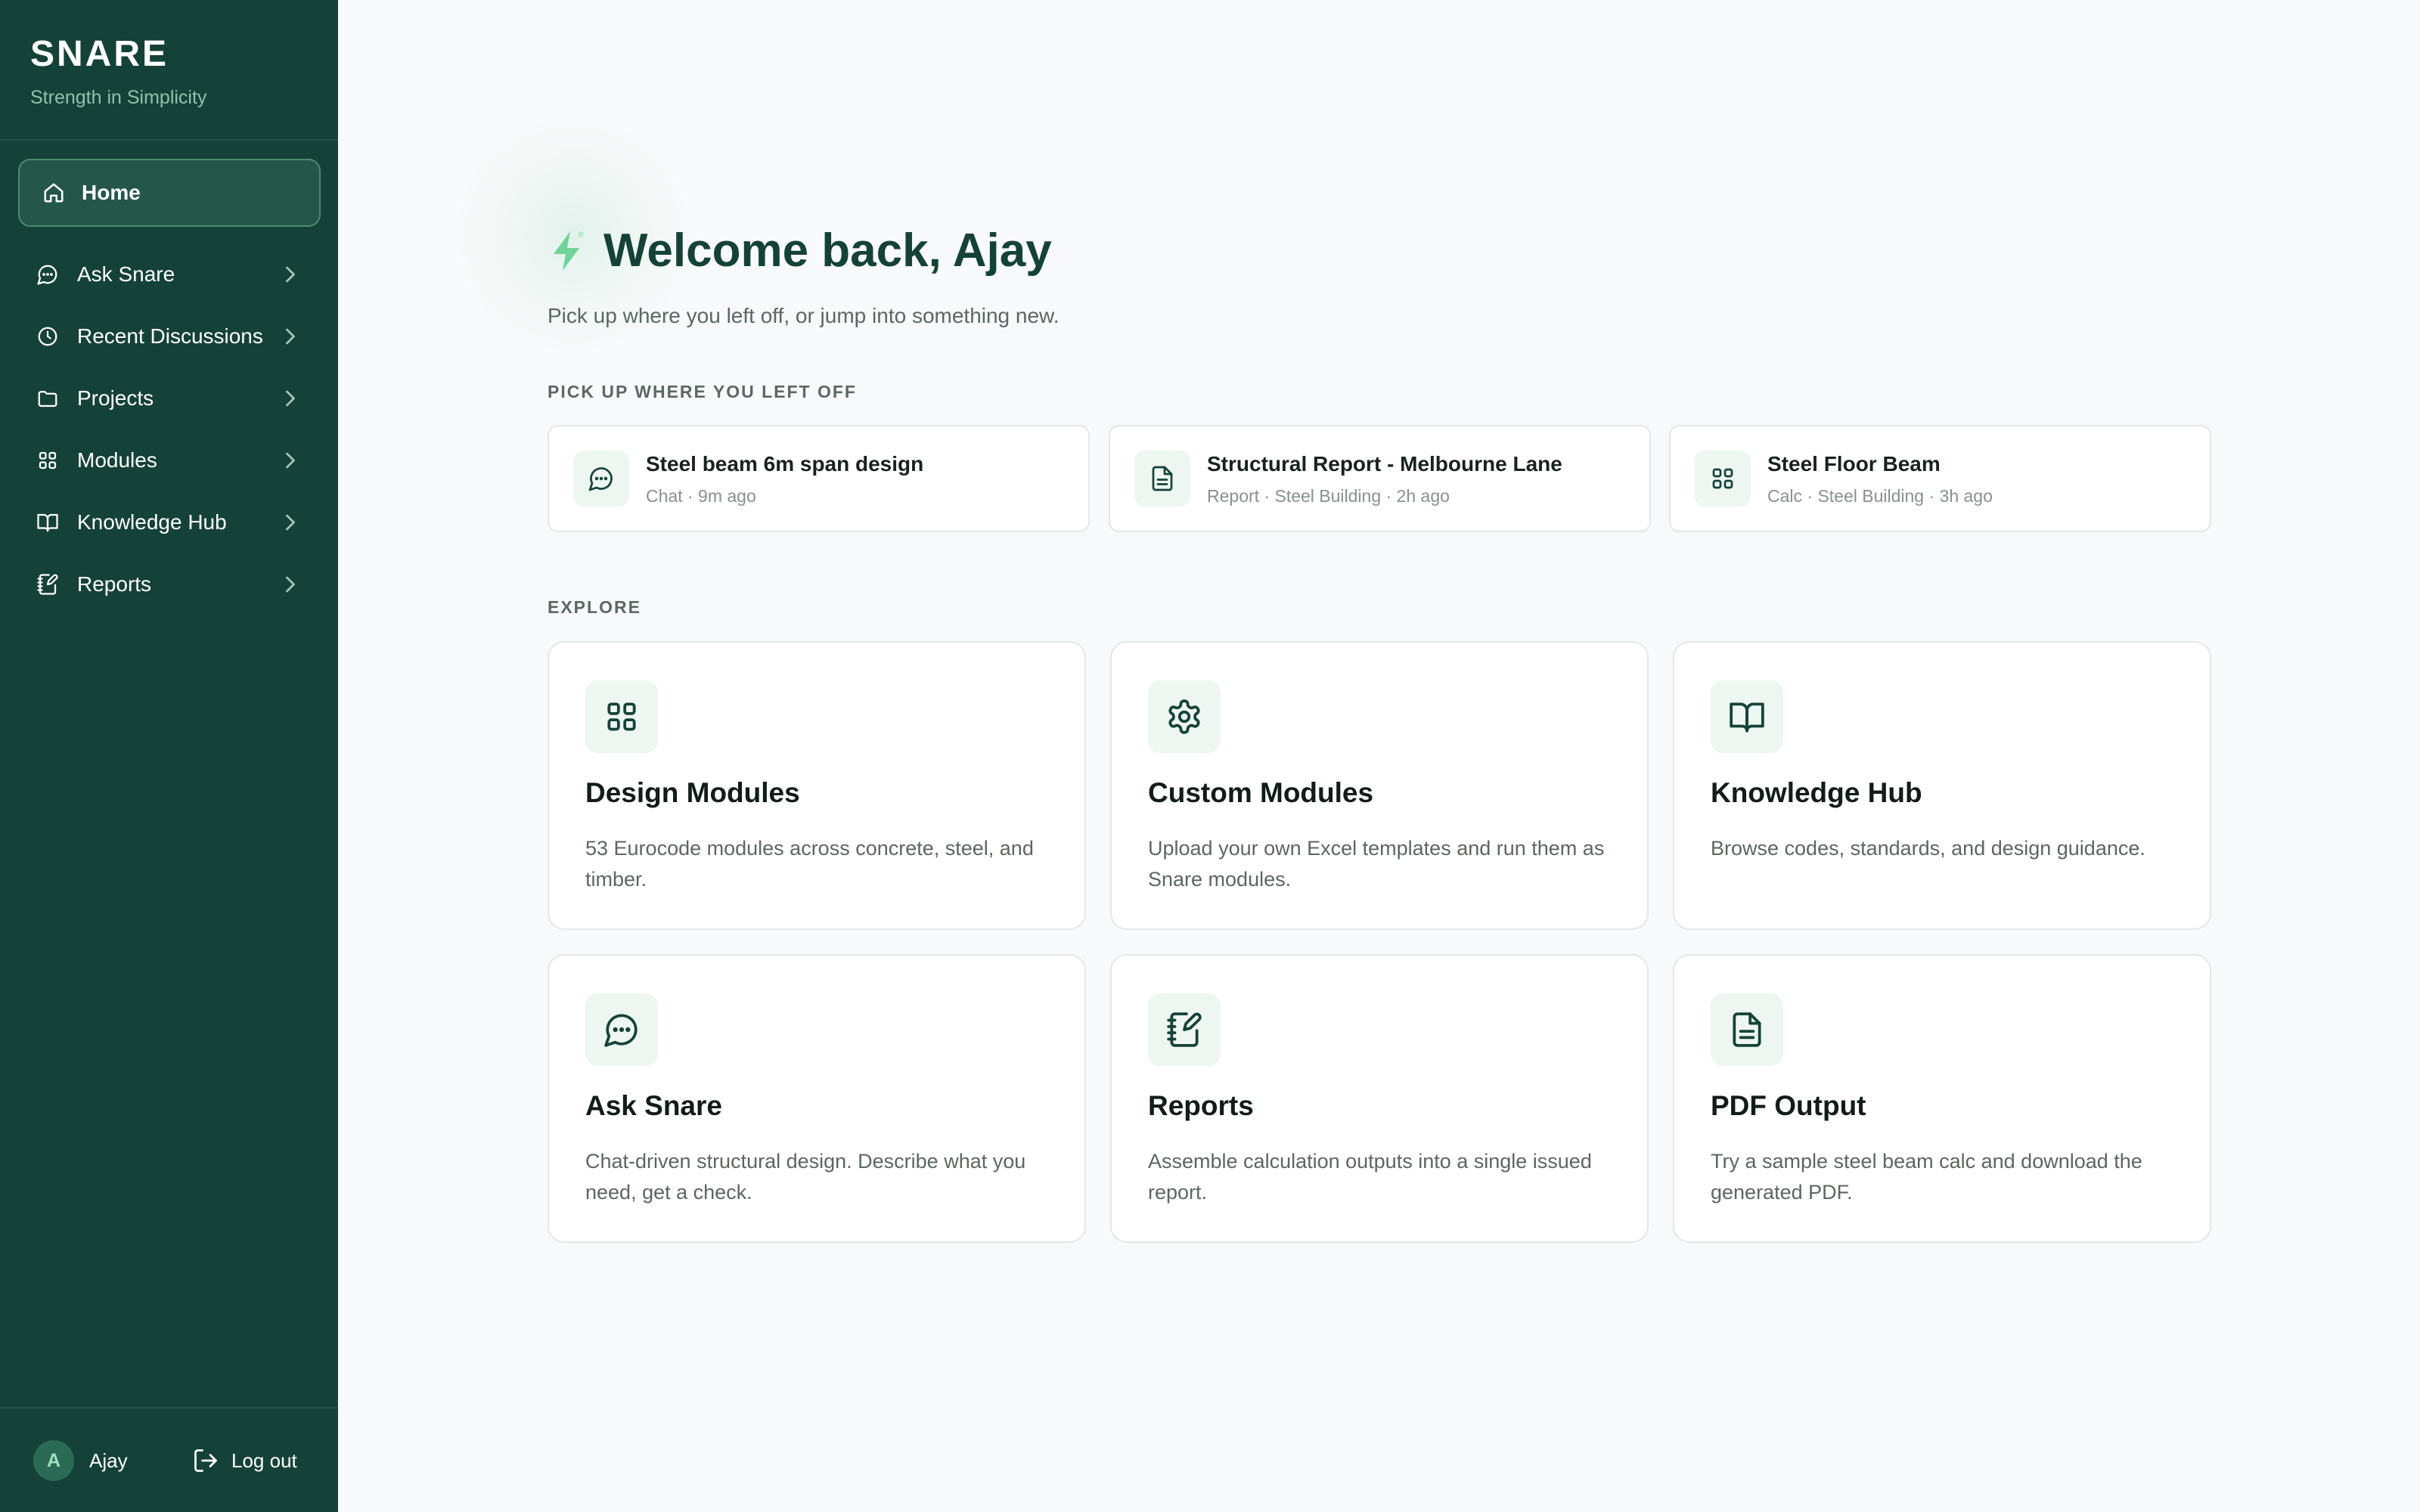 Image resolution: width=2420 pixels, height=1512 pixels. What do you see at coordinates (1854, 464) in the screenshot?
I see `recent-item-title: Steel Floor Beam` at bounding box center [1854, 464].